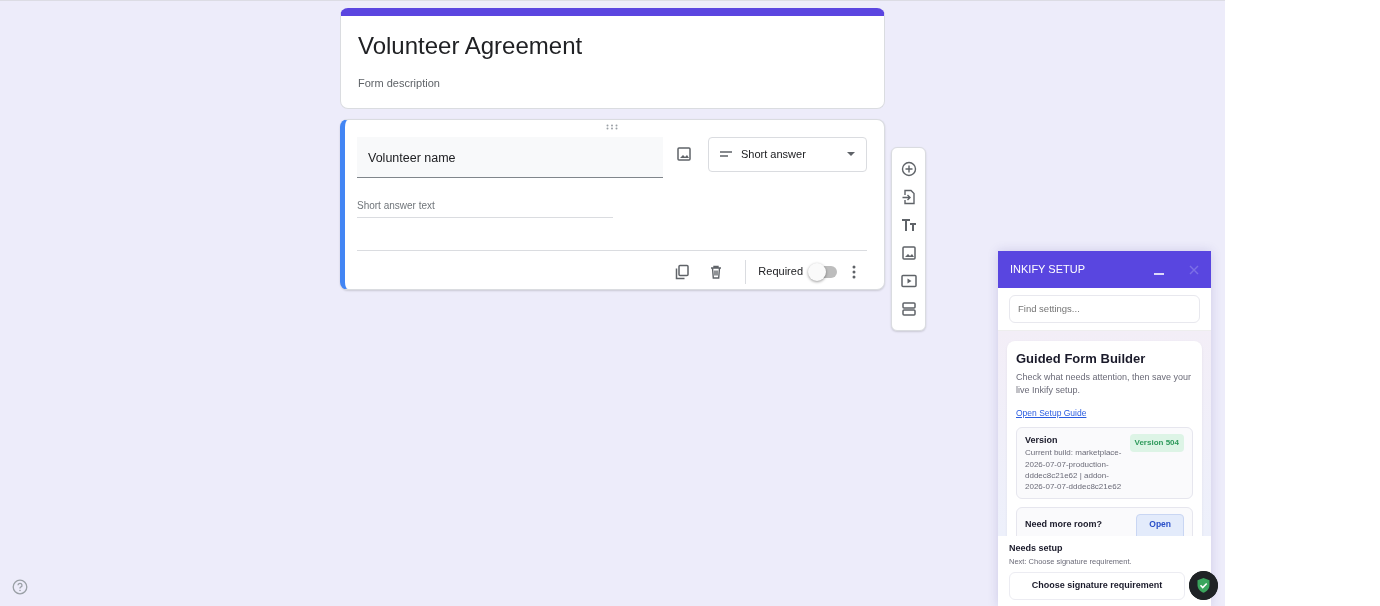 The image size is (1380, 606). Describe the element at coordinates (510, 157) in the screenshot. I see `question-title-field: Volunteer name` at that location.